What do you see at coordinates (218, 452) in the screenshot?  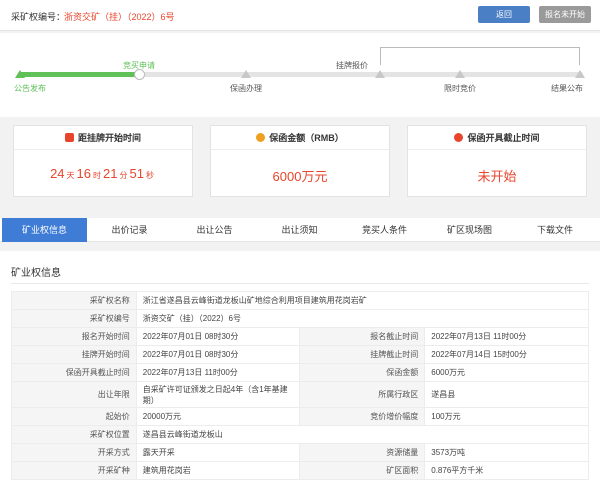 I see `field-value: 露天开采` at bounding box center [218, 452].